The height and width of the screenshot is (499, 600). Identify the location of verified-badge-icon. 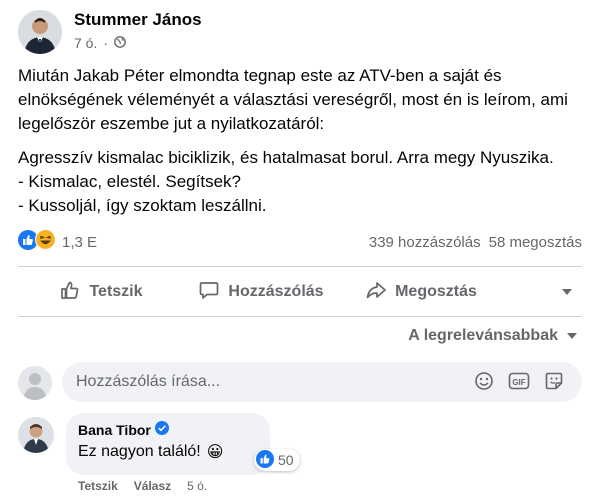
(161, 429).